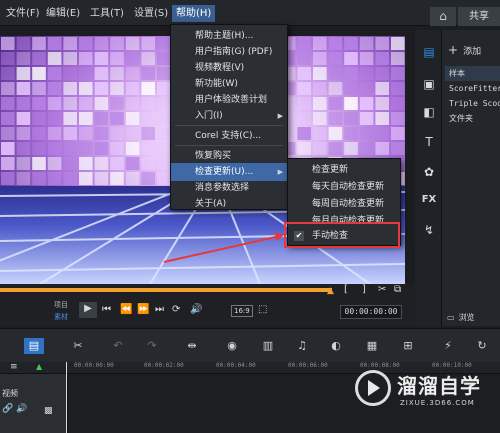 This screenshot has width=500, height=433. I want to click on browse-label: 浏览, so click(466, 317).